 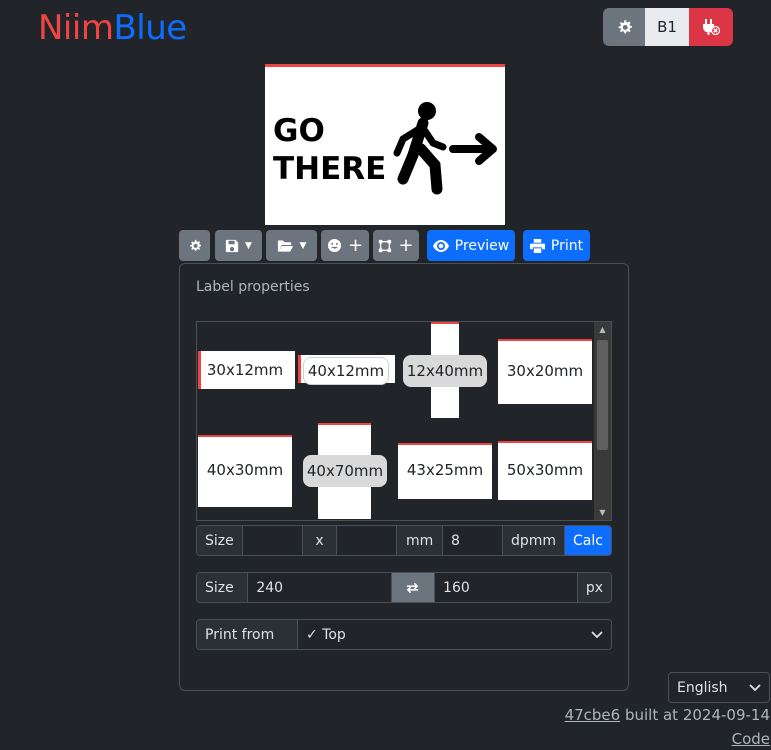 What do you see at coordinates (506, 587) in the screenshot?
I see `height-px-input: 160` at bounding box center [506, 587].